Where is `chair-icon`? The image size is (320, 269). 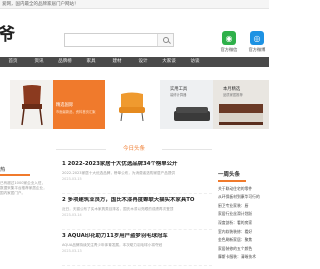
chair-icon is located at coordinates (32, 105).